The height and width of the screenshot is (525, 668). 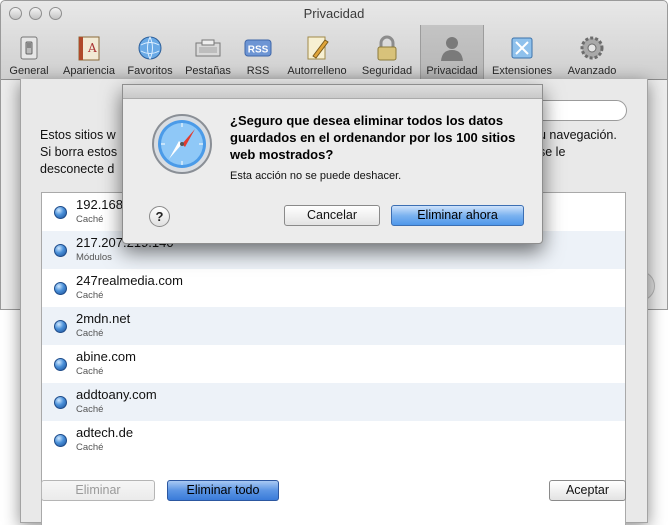 I want to click on site-name: abine.com, so click(x=106, y=356).